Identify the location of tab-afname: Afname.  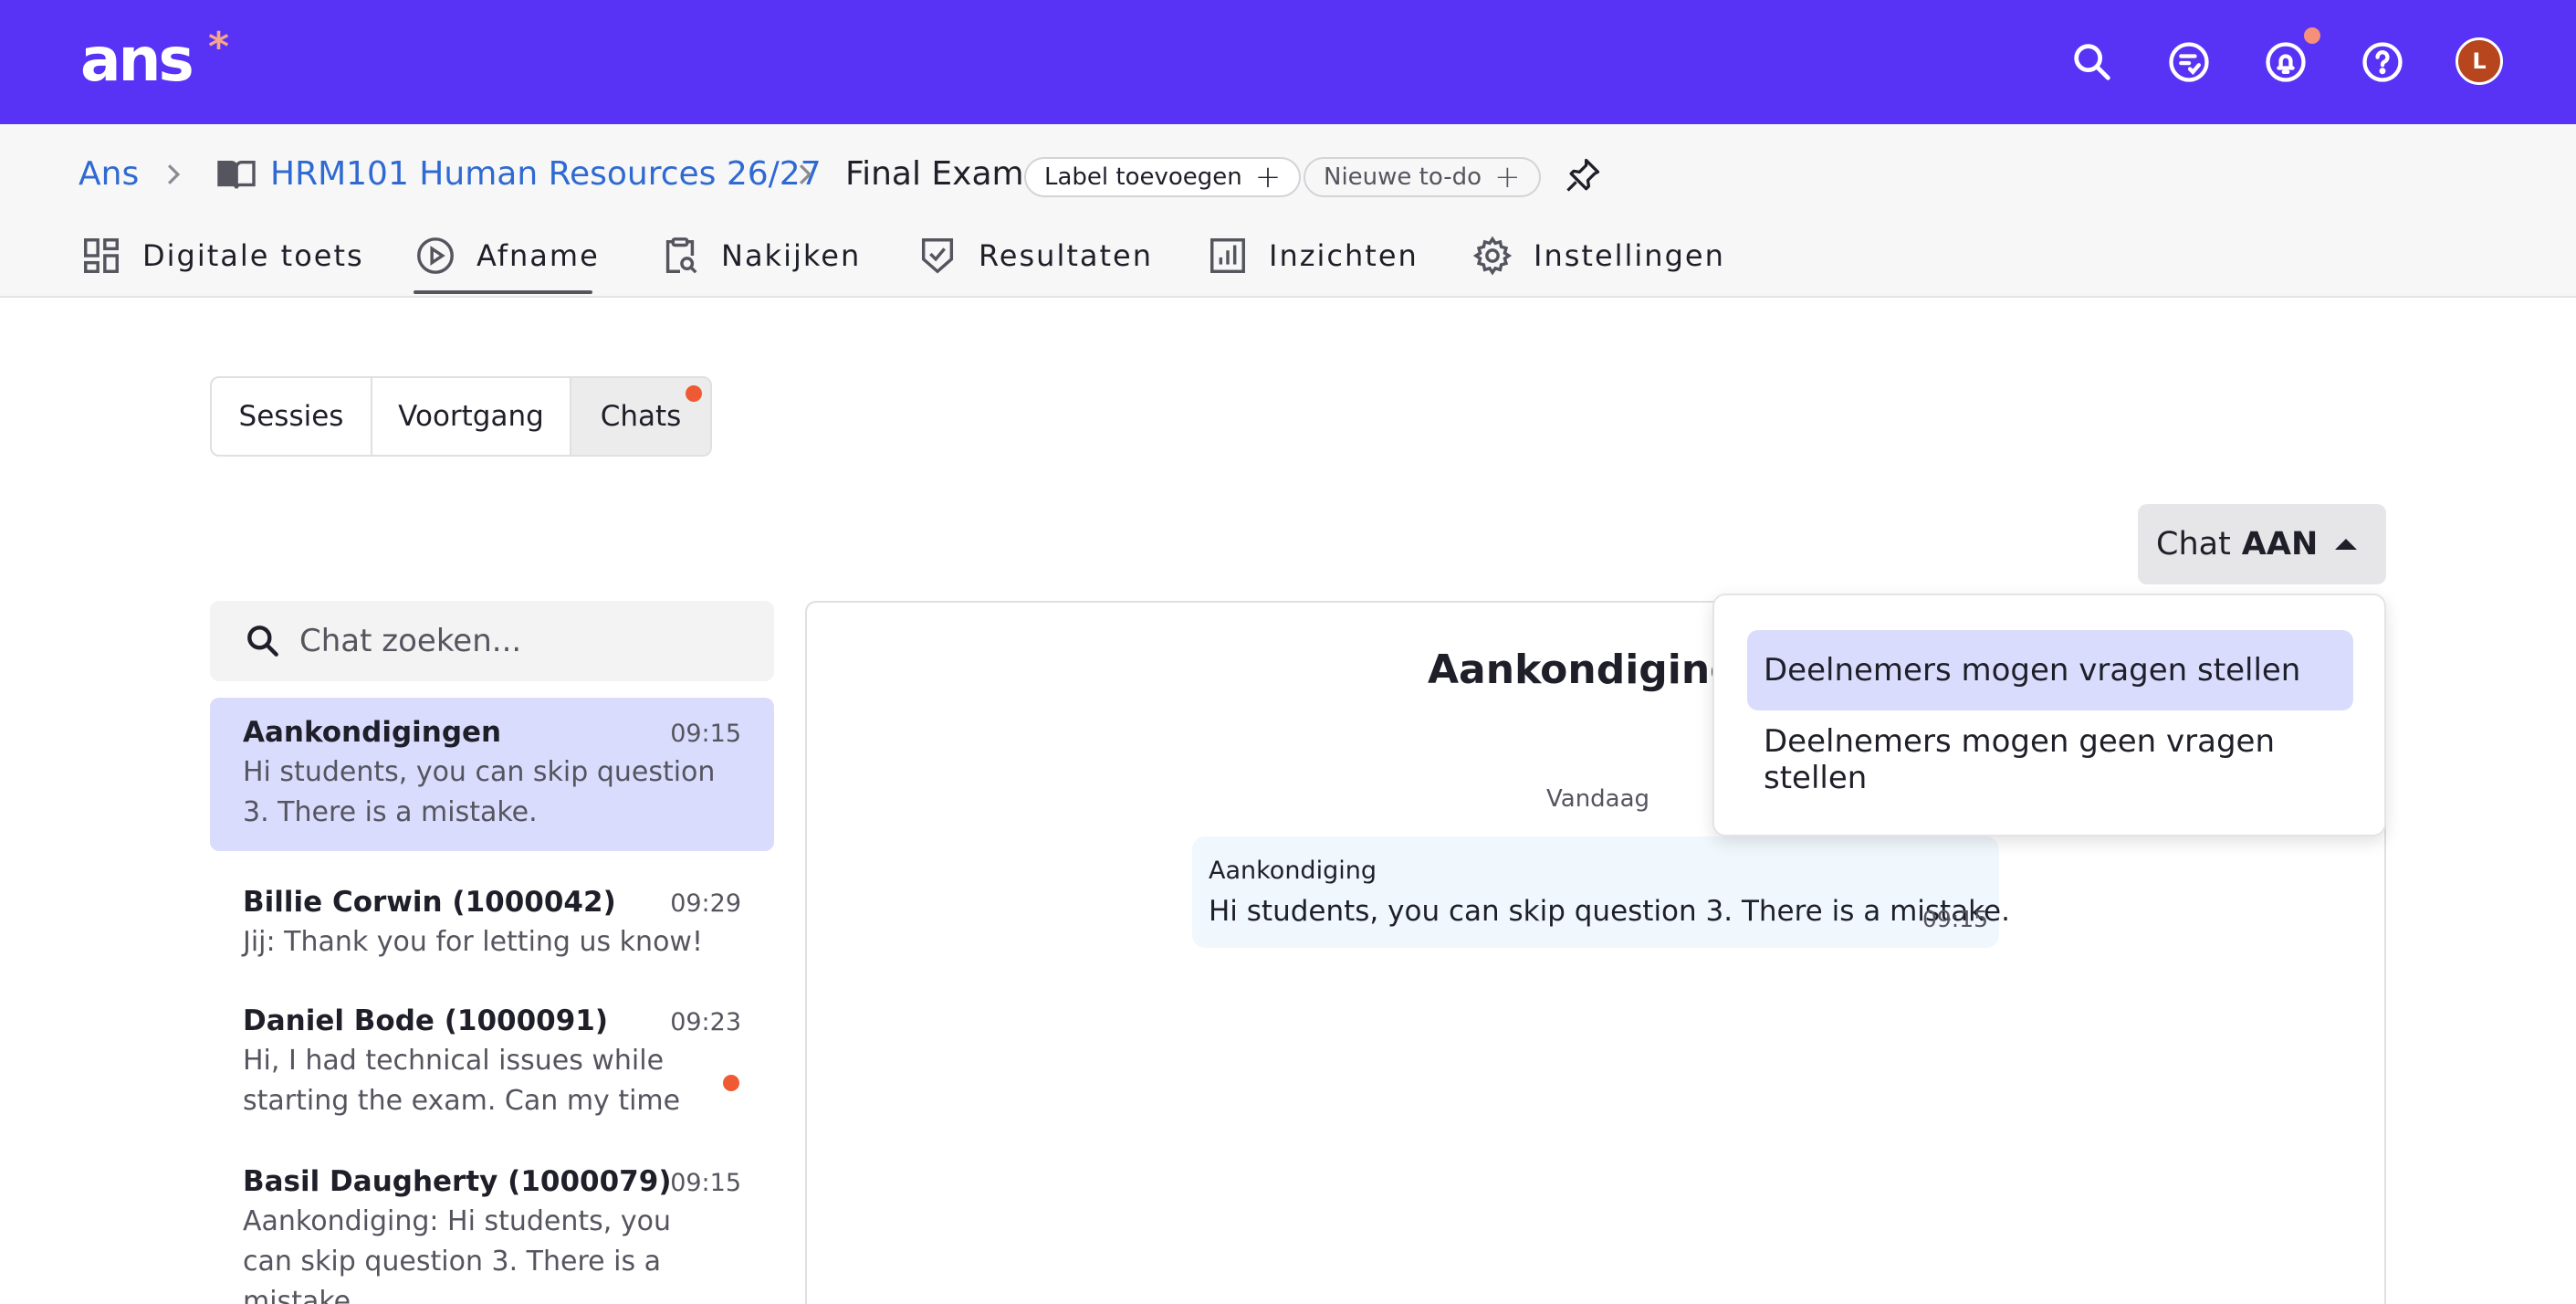
(507, 255).